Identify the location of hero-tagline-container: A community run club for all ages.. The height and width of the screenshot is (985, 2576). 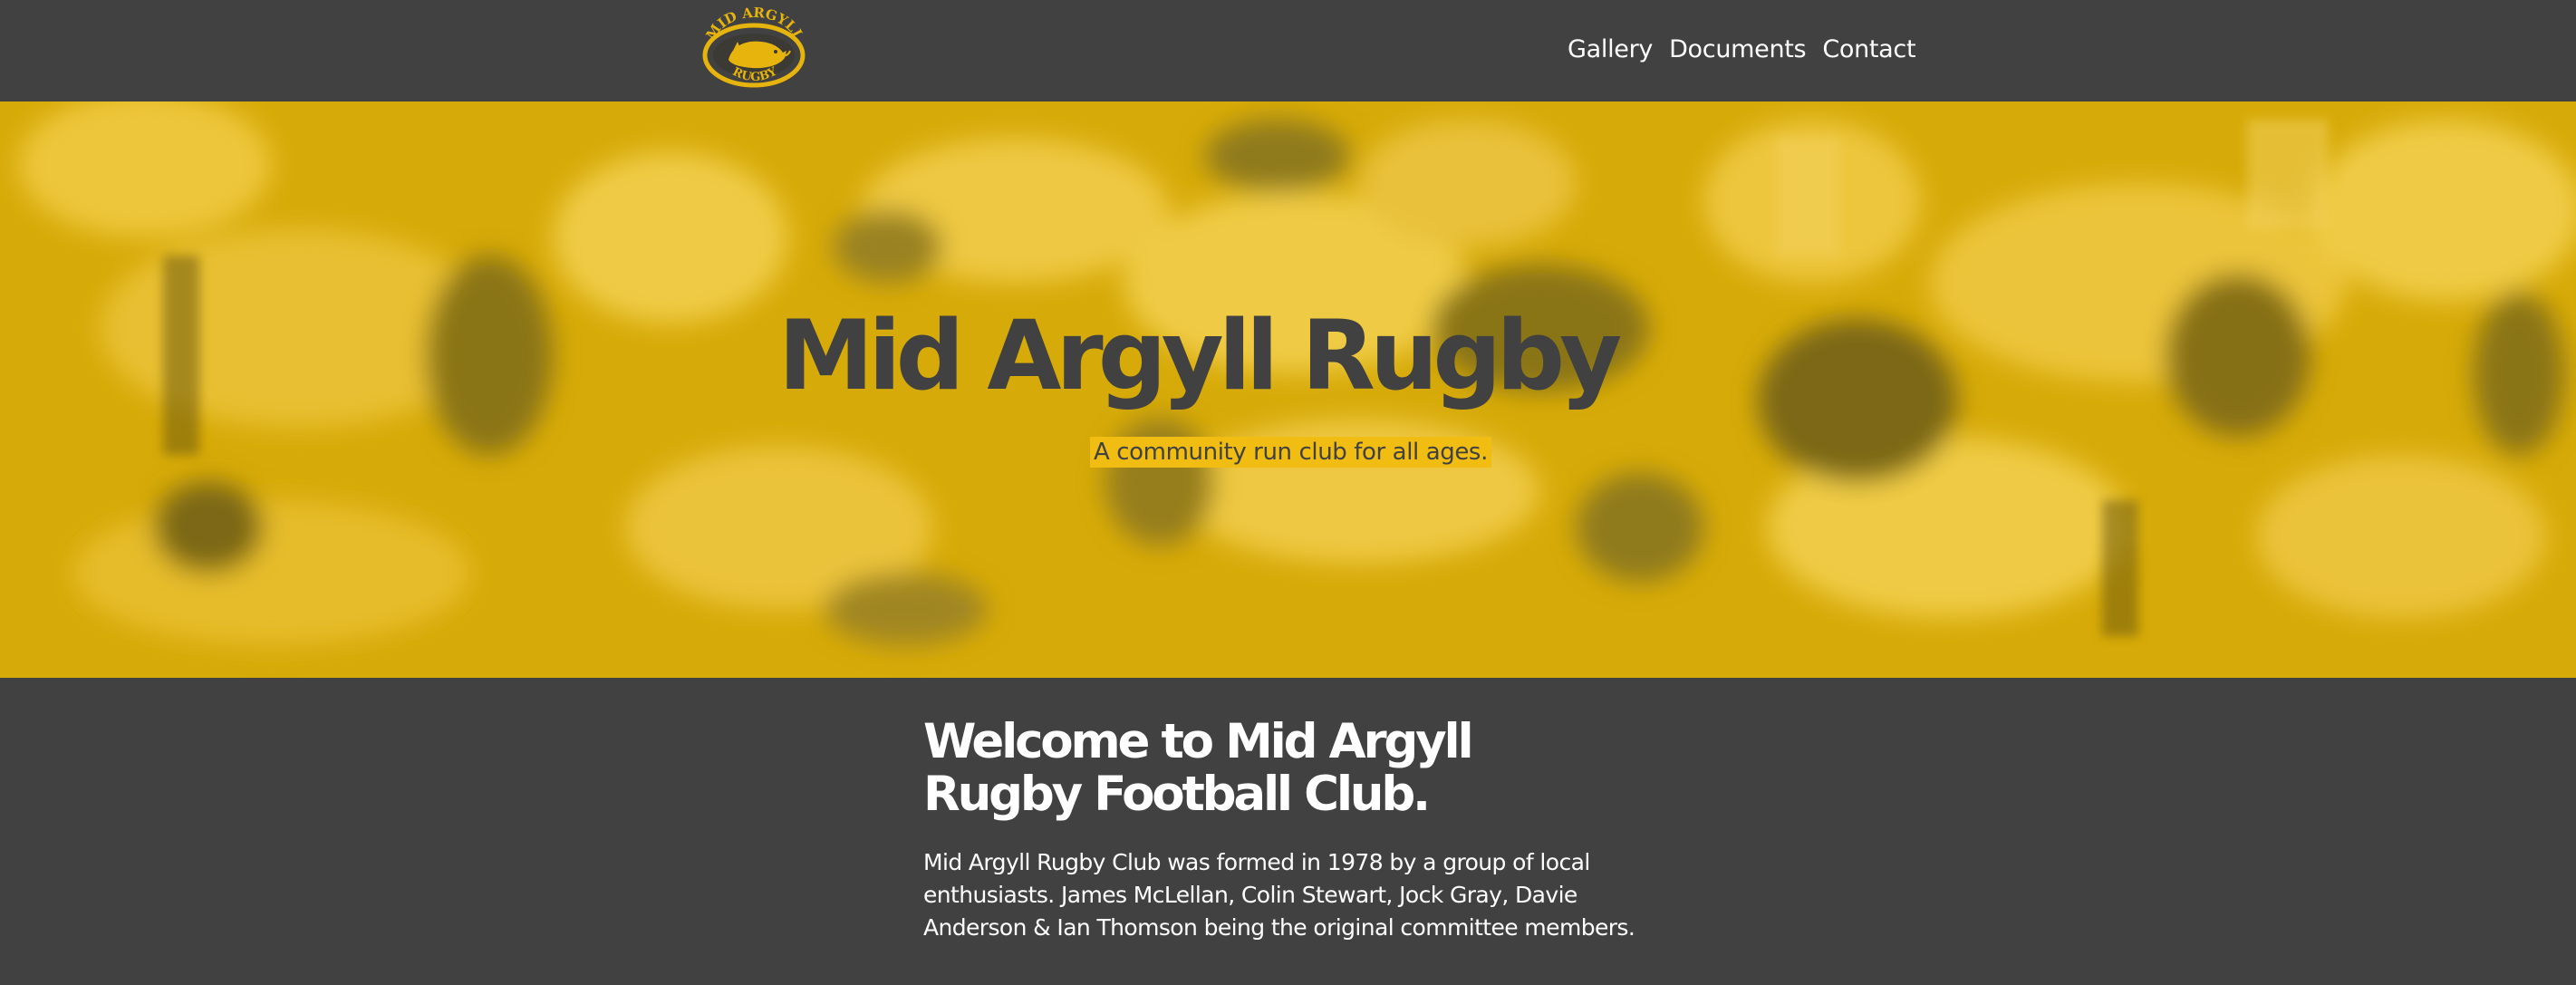
(1289, 452).